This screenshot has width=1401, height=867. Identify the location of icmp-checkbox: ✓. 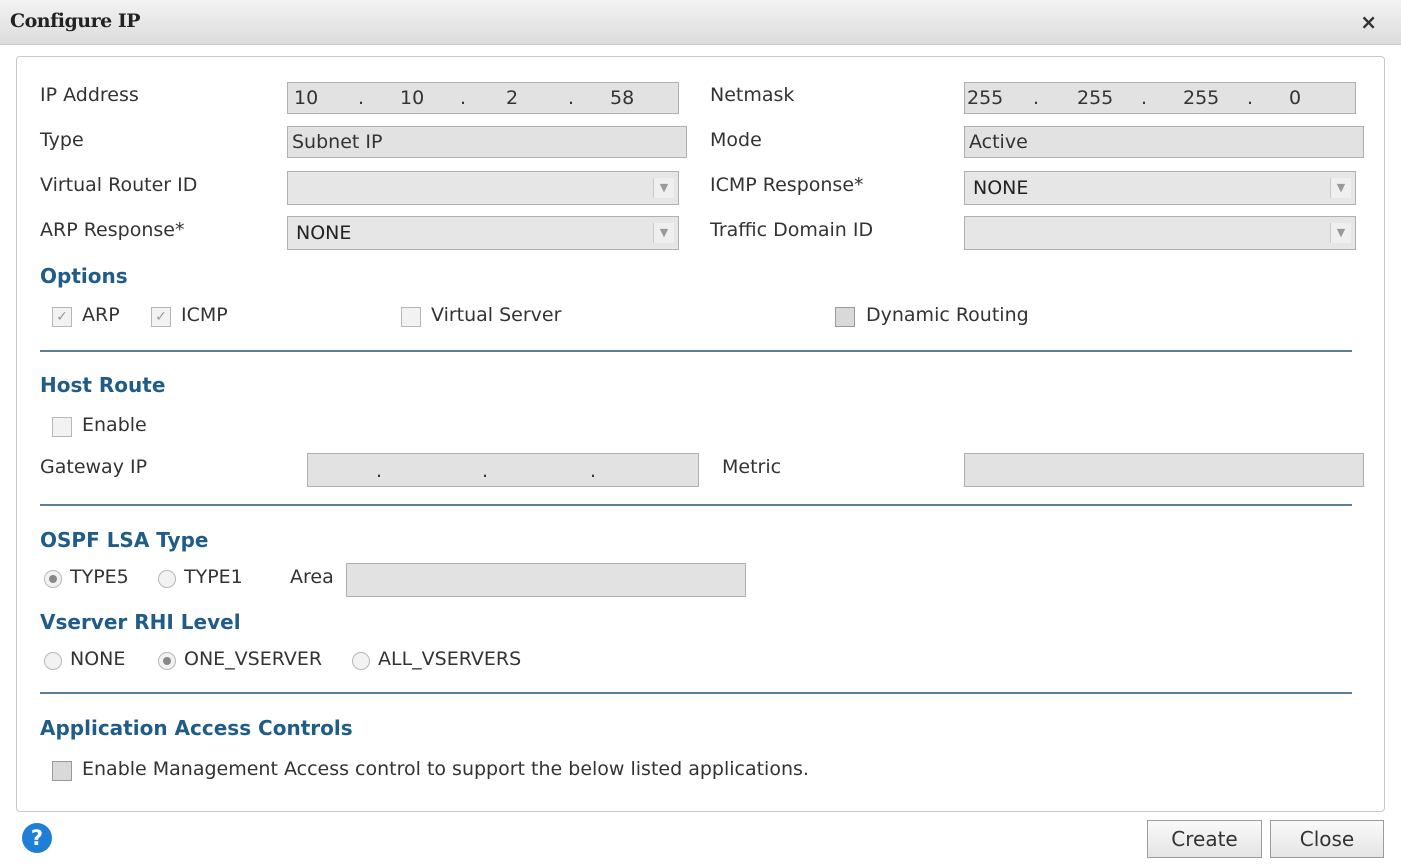
(161, 317).